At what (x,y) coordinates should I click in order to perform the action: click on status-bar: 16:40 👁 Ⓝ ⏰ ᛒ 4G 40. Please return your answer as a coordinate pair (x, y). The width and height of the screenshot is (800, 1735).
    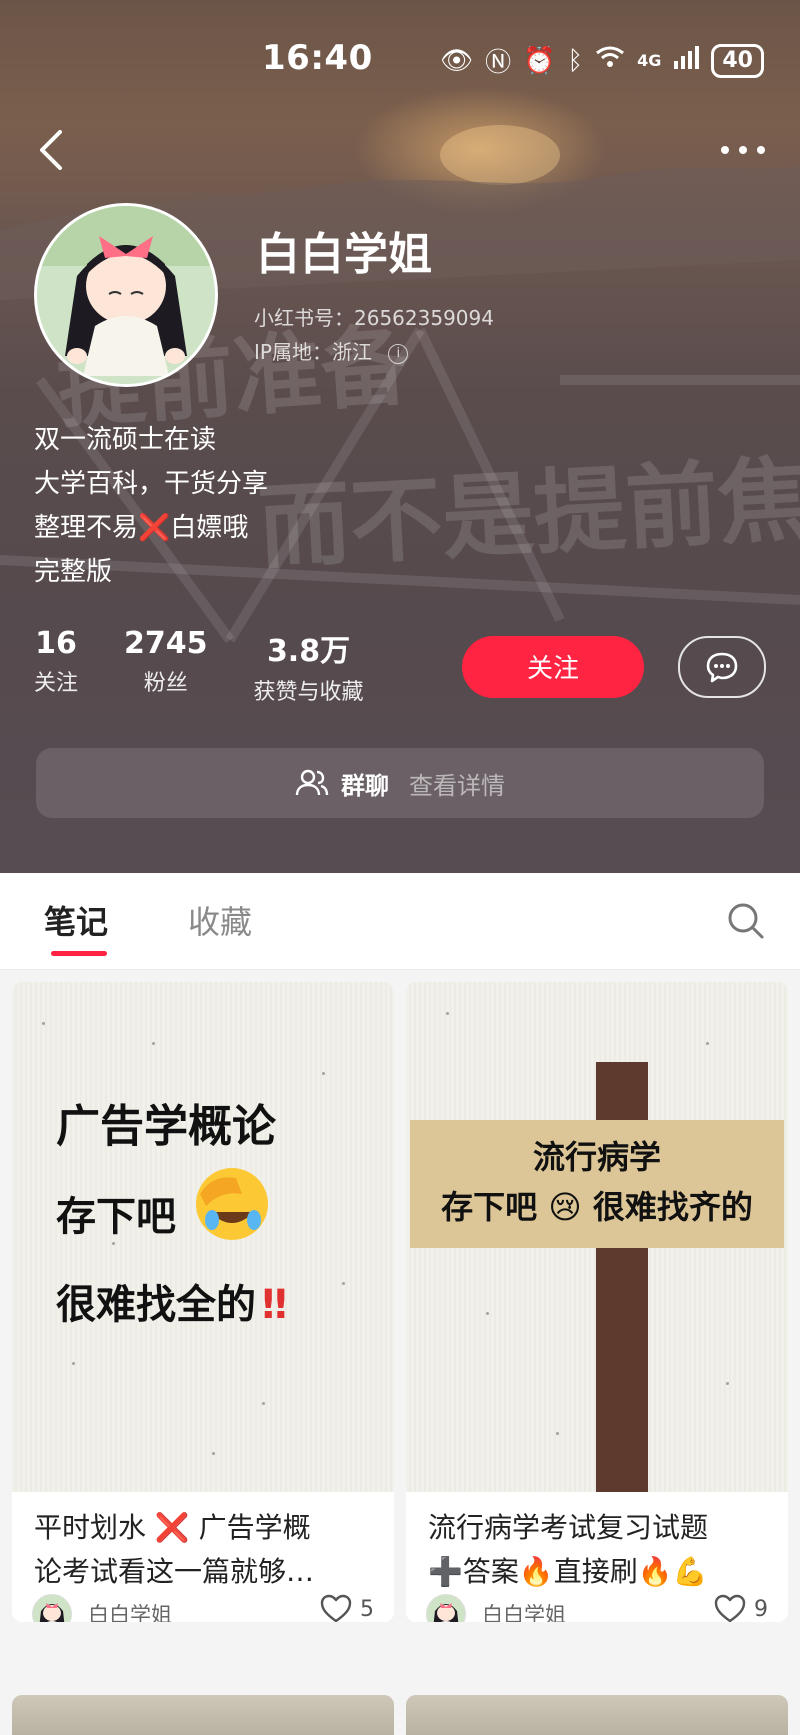
    Looking at the image, I should click on (400, 58).